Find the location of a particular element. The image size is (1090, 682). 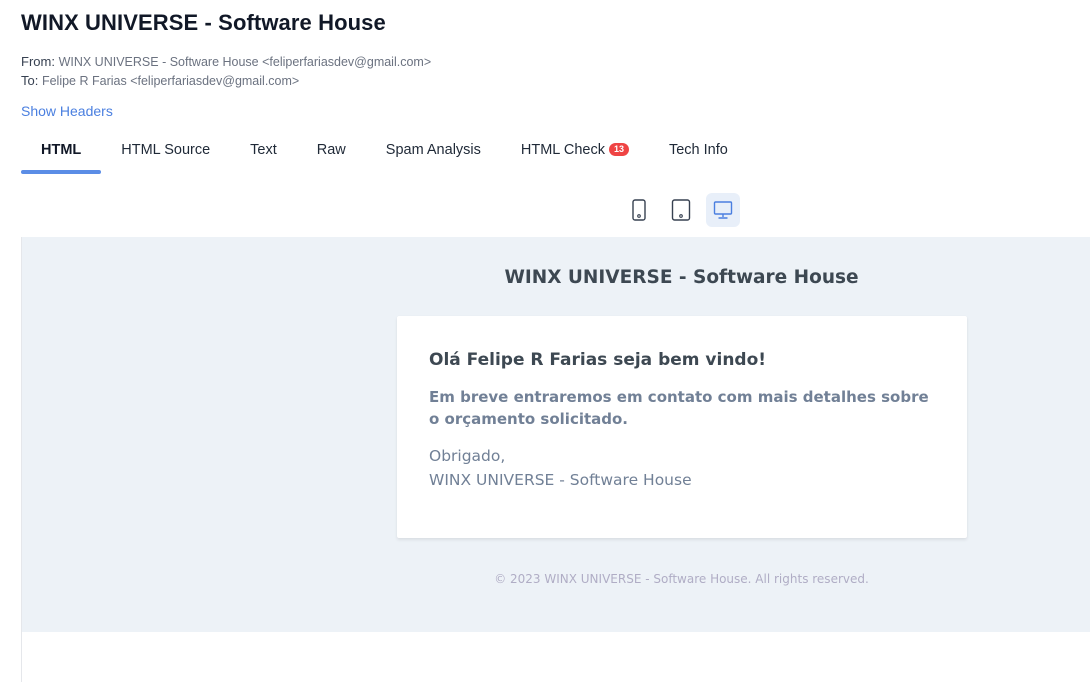

greeting-heading: Olá Felipe R Farias seja bem vindo! is located at coordinates (598, 360).